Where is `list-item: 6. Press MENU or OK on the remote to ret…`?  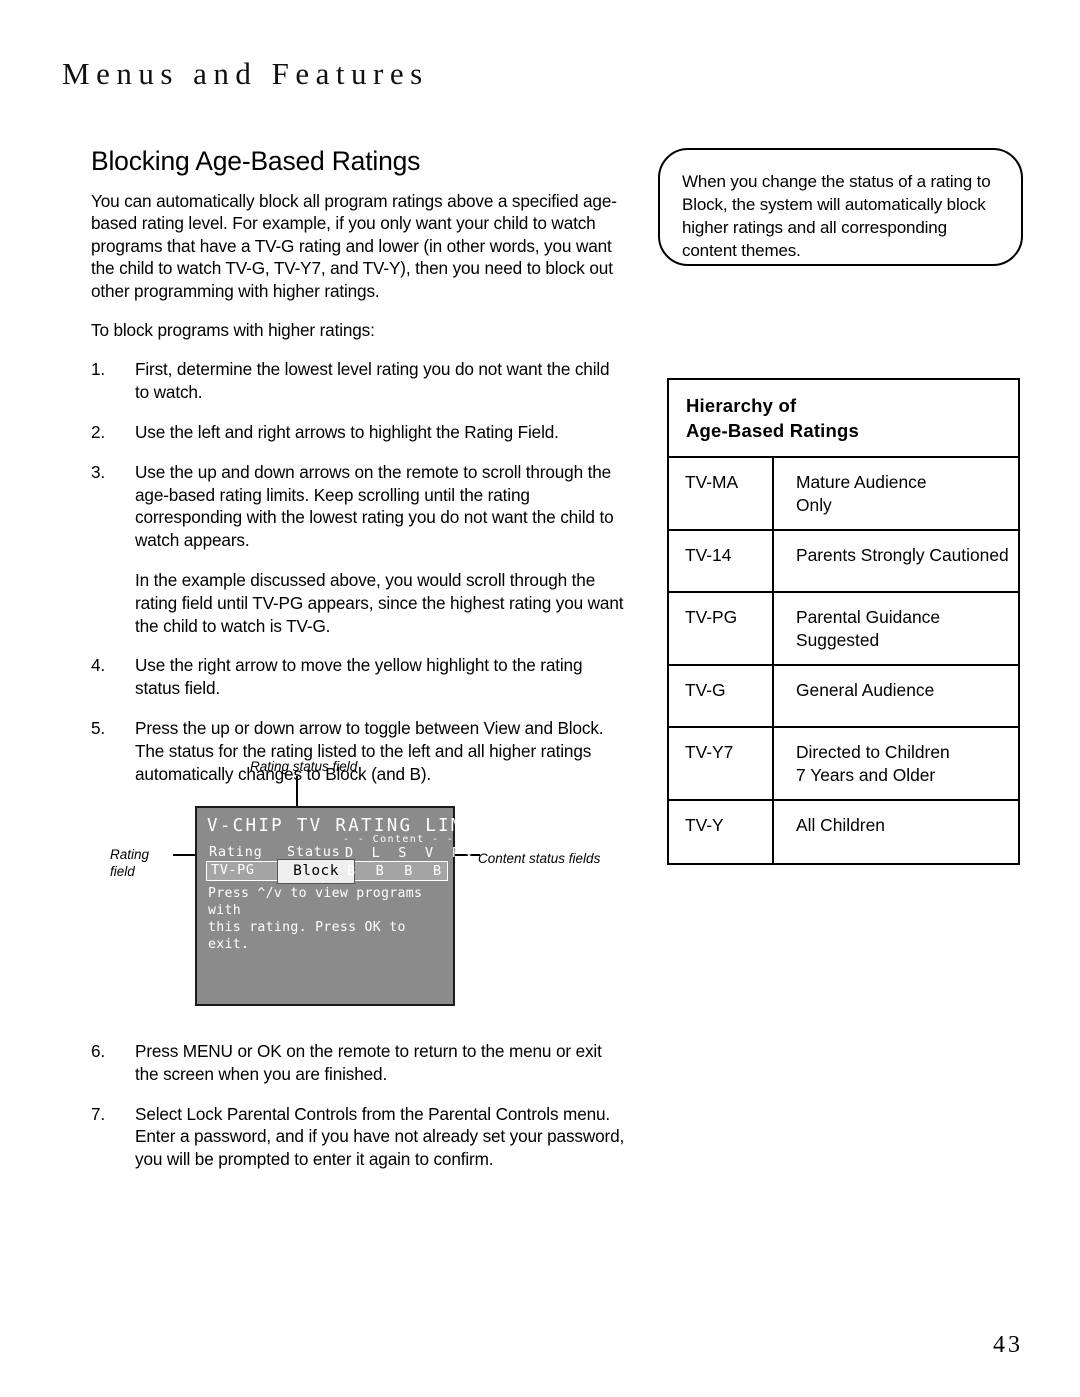
list-item: 6. Press MENU or OK on the remote to ret… is located at coordinates (358, 1063).